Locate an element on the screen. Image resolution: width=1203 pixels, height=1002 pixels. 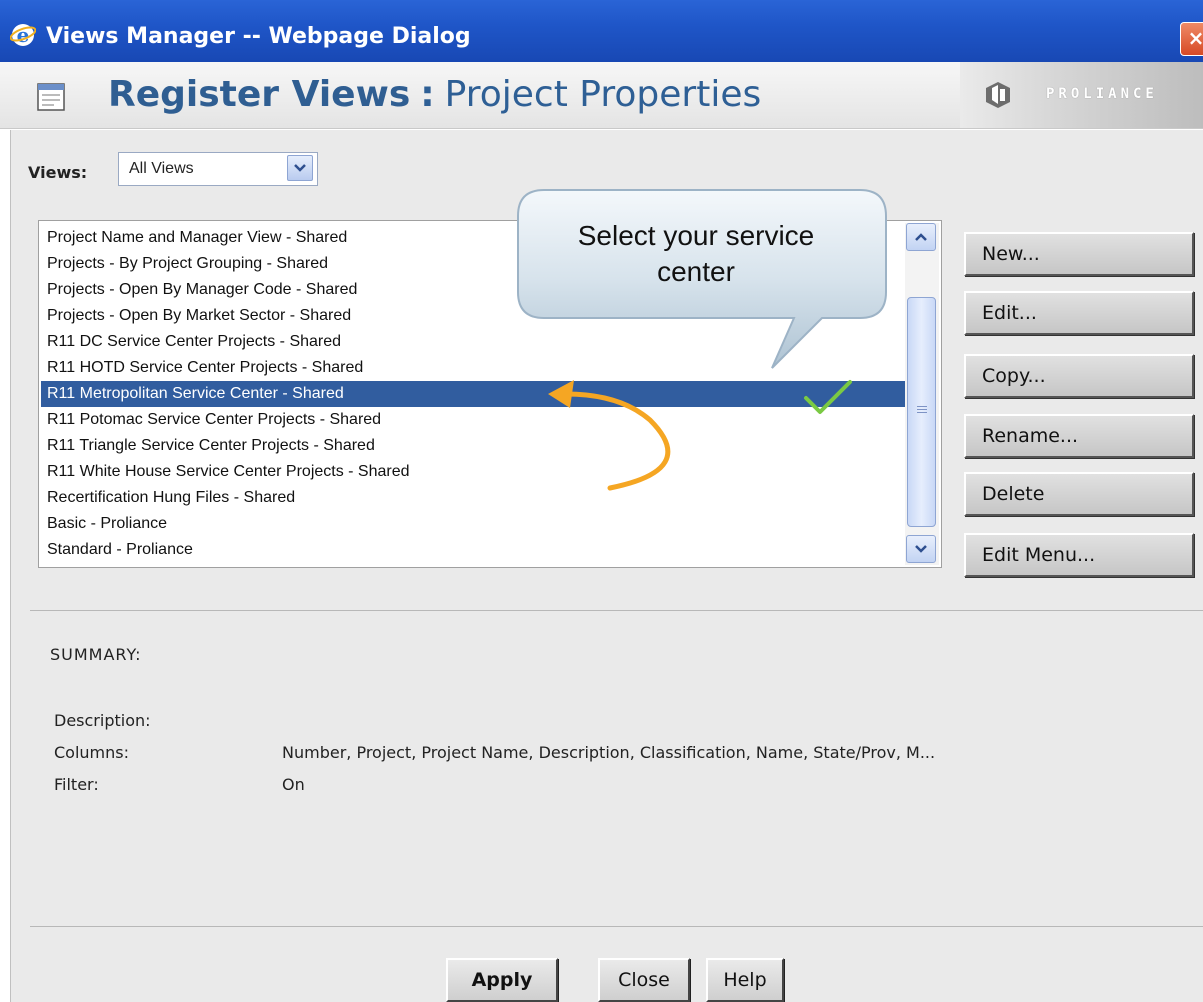
page-title: Register Views: Project Properties is located at coordinates (434, 94).